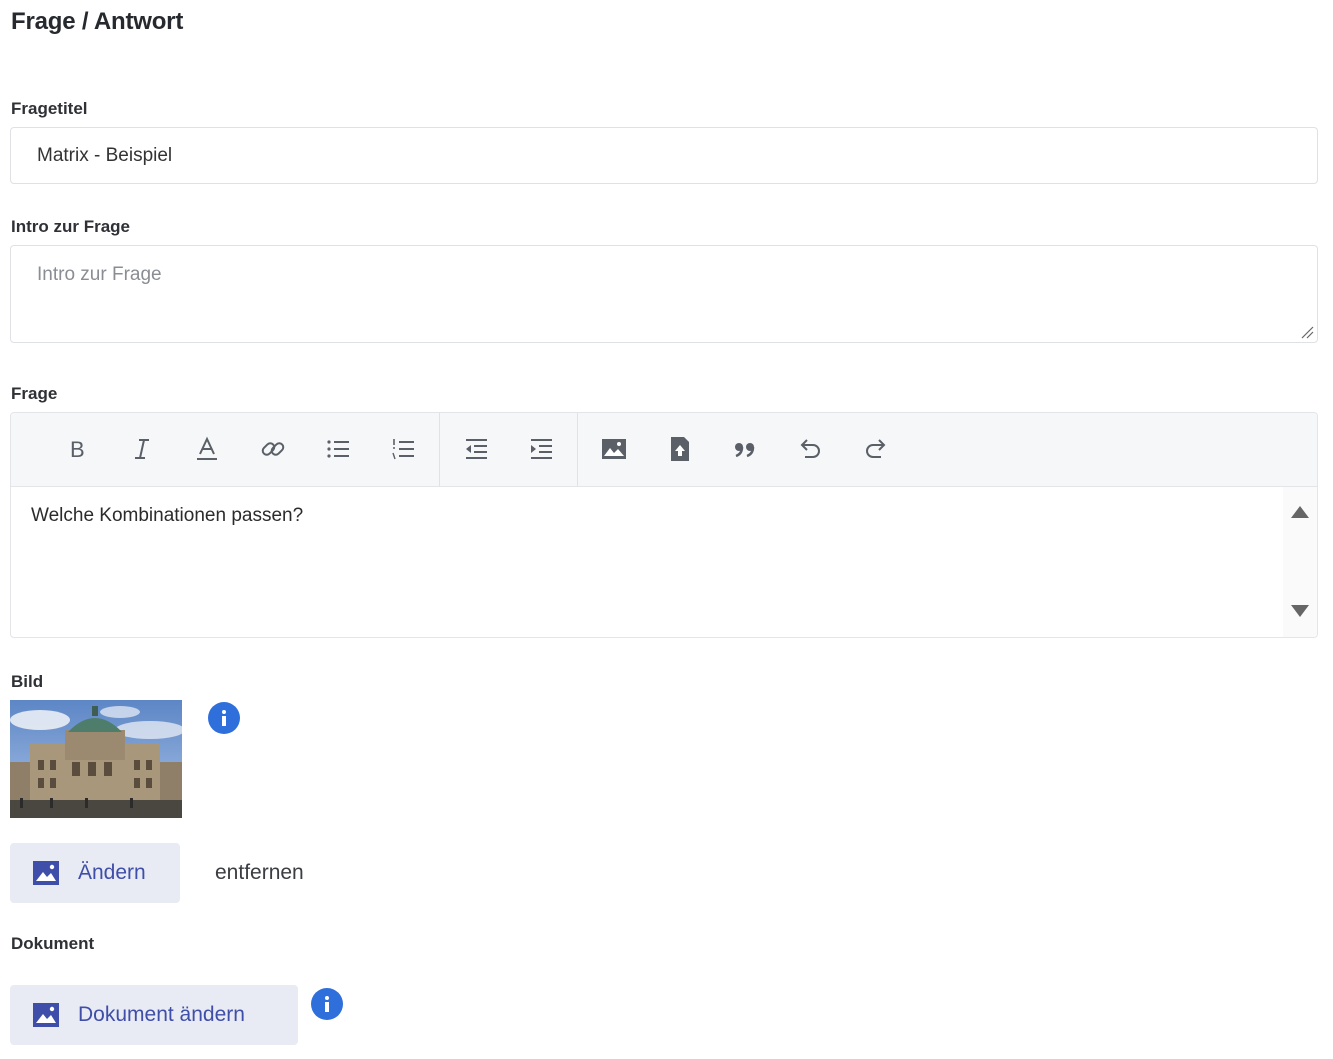  What do you see at coordinates (745, 449) in the screenshot?
I see `blockquote-icon` at bounding box center [745, 449].